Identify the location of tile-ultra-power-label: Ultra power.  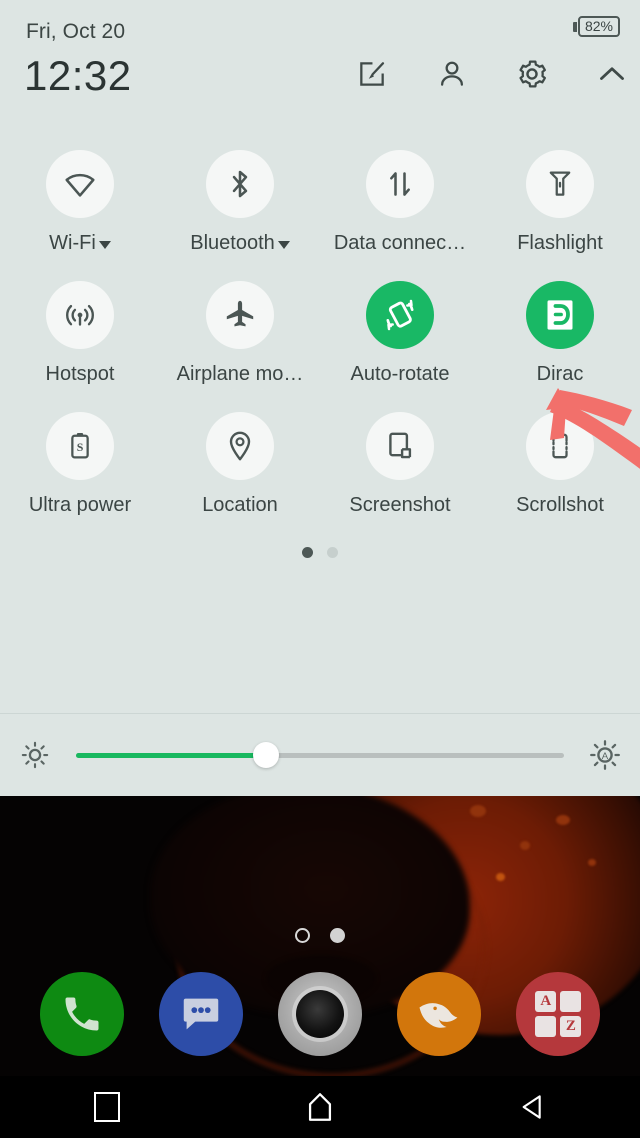
(80, 505).